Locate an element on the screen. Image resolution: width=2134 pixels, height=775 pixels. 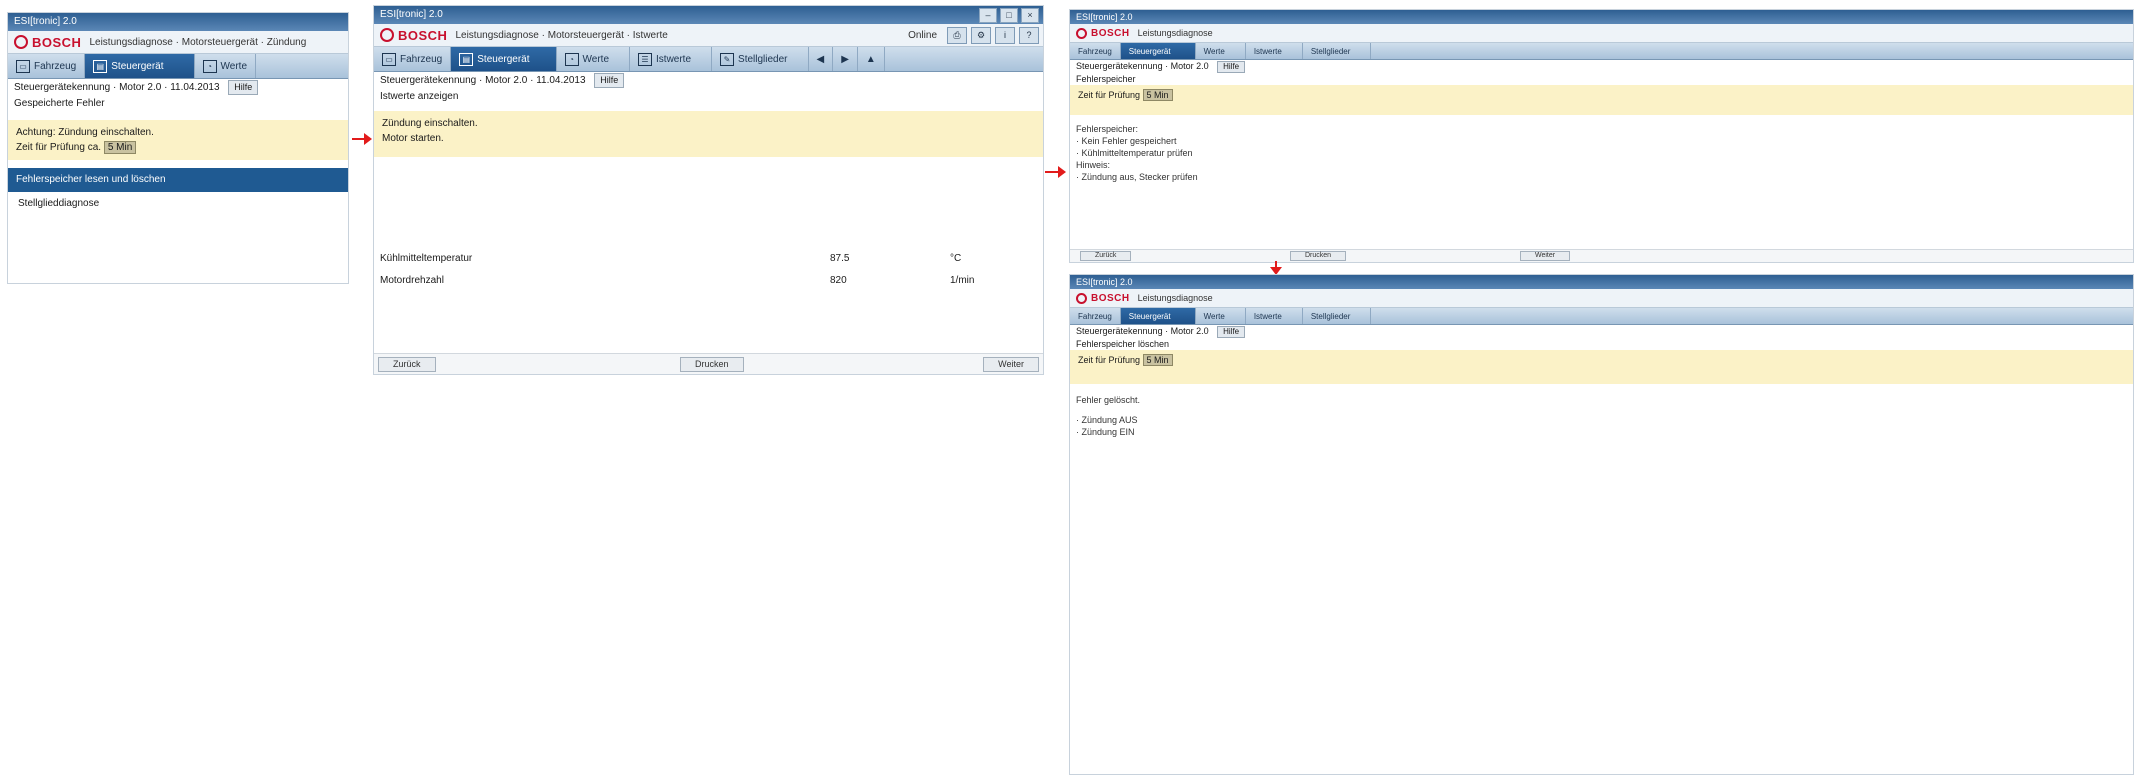
print-icon: ⎙ is located at coordinates (957, 35).